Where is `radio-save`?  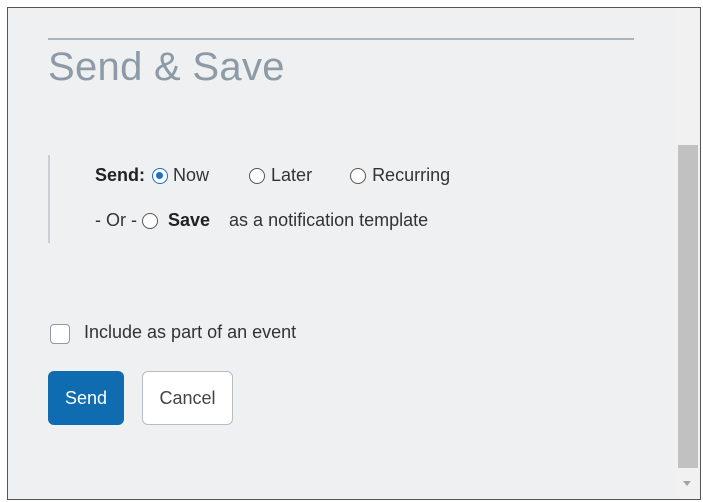 radio-save is located at coordinates (150, 220).